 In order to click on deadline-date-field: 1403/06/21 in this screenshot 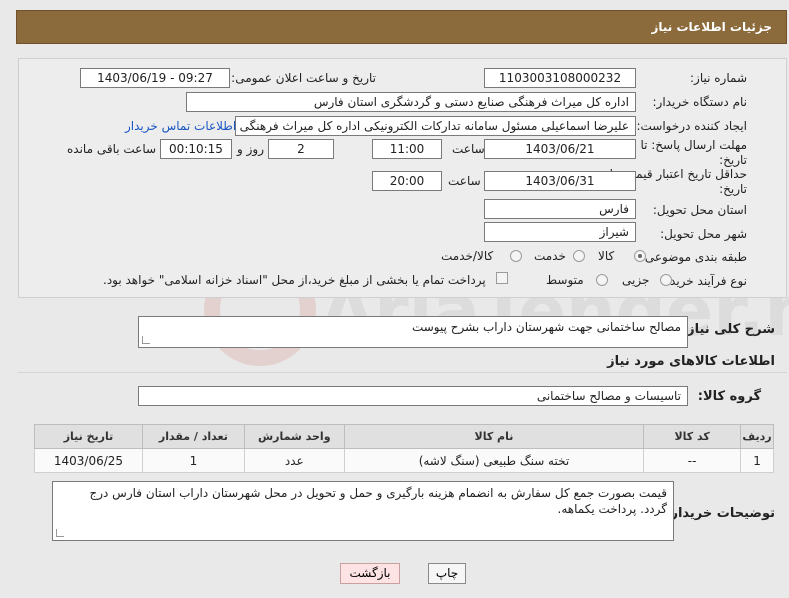, I will do `click(560, 149)`.